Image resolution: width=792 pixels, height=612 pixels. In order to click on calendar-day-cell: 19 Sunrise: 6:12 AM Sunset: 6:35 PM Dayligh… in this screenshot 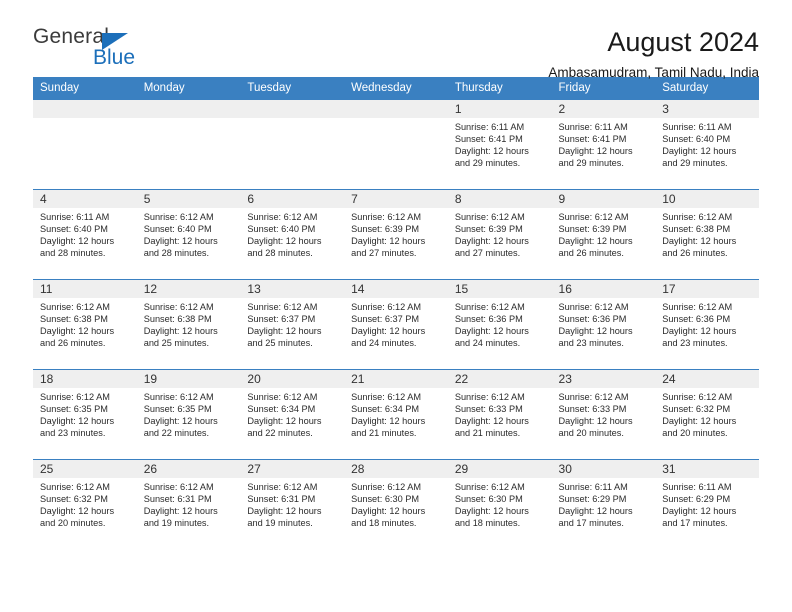, I will do `click(188, 414)`.